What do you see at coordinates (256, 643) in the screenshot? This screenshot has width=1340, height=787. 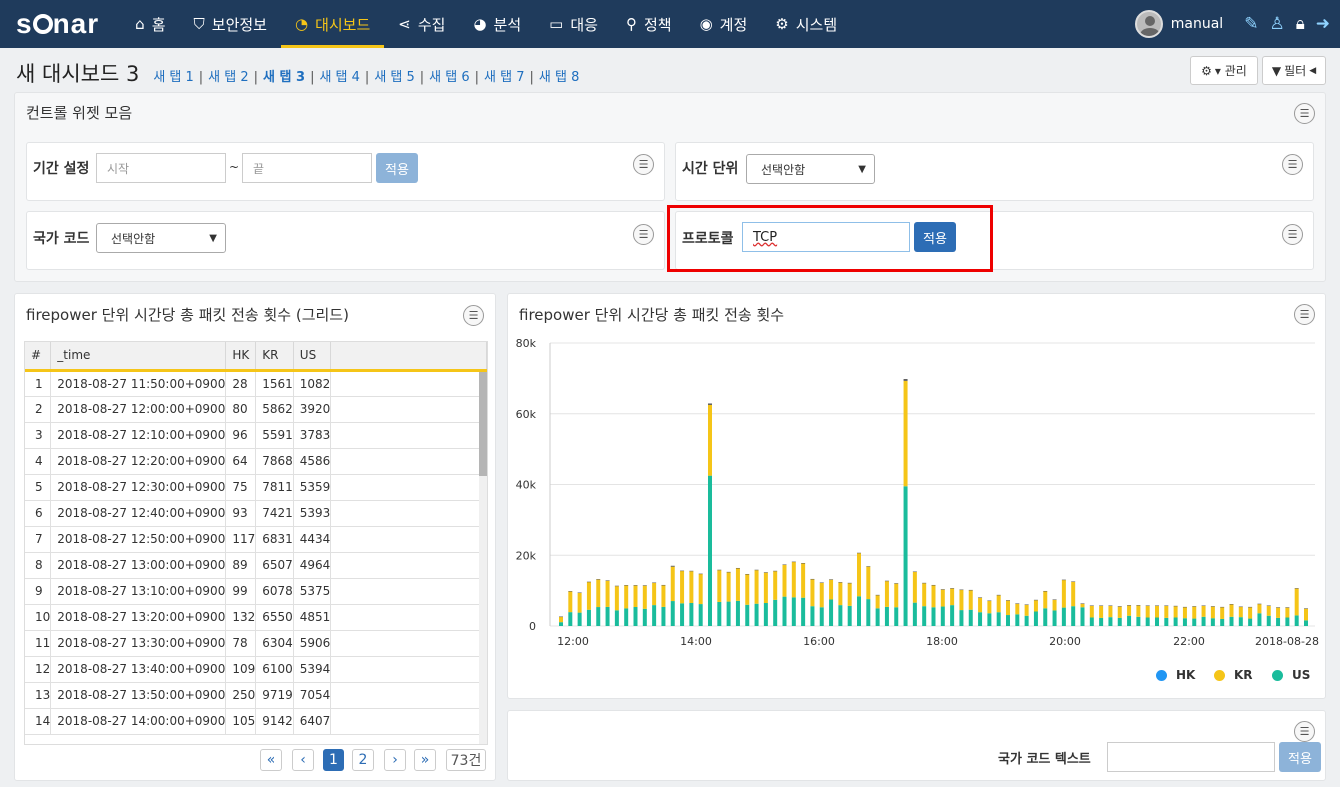 I see `table-row: 11 2018-08-27 13:30:00+0900 78 6304 5906` at bounding box center [256, 643].